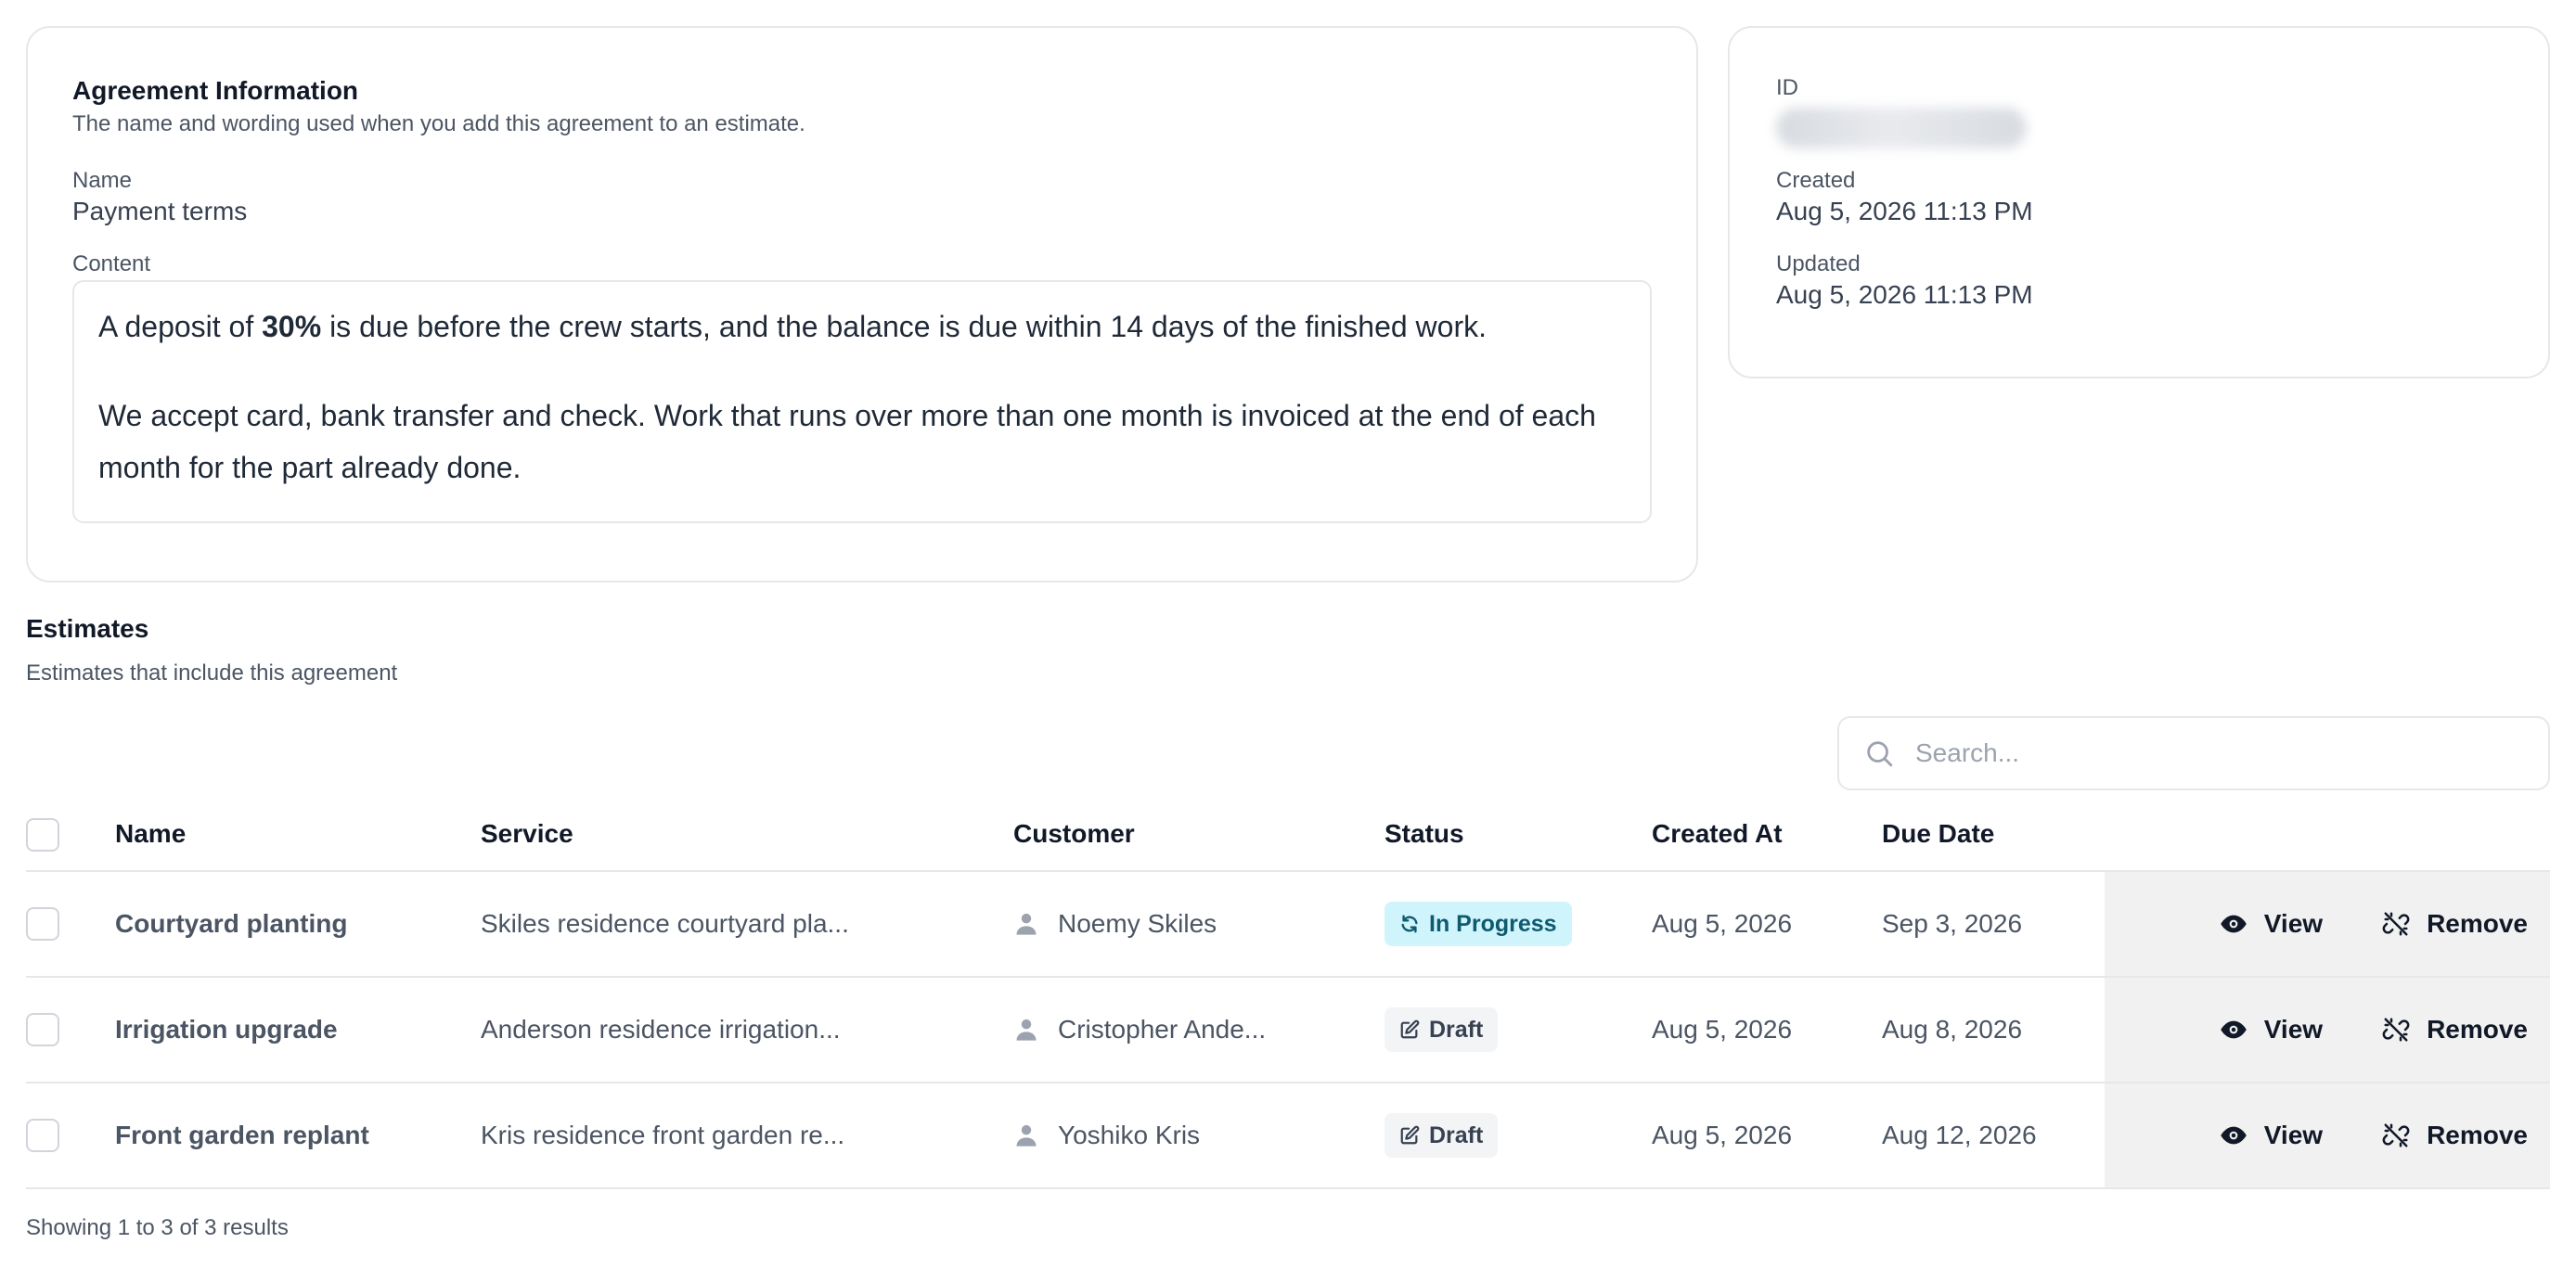 The height and width of the screenshot is (1269, 2576). What do you see at coordinates (1717, 834) in the screenshot?
I see `column-header-created-at: Created At` at bounding box center [1717, 834].